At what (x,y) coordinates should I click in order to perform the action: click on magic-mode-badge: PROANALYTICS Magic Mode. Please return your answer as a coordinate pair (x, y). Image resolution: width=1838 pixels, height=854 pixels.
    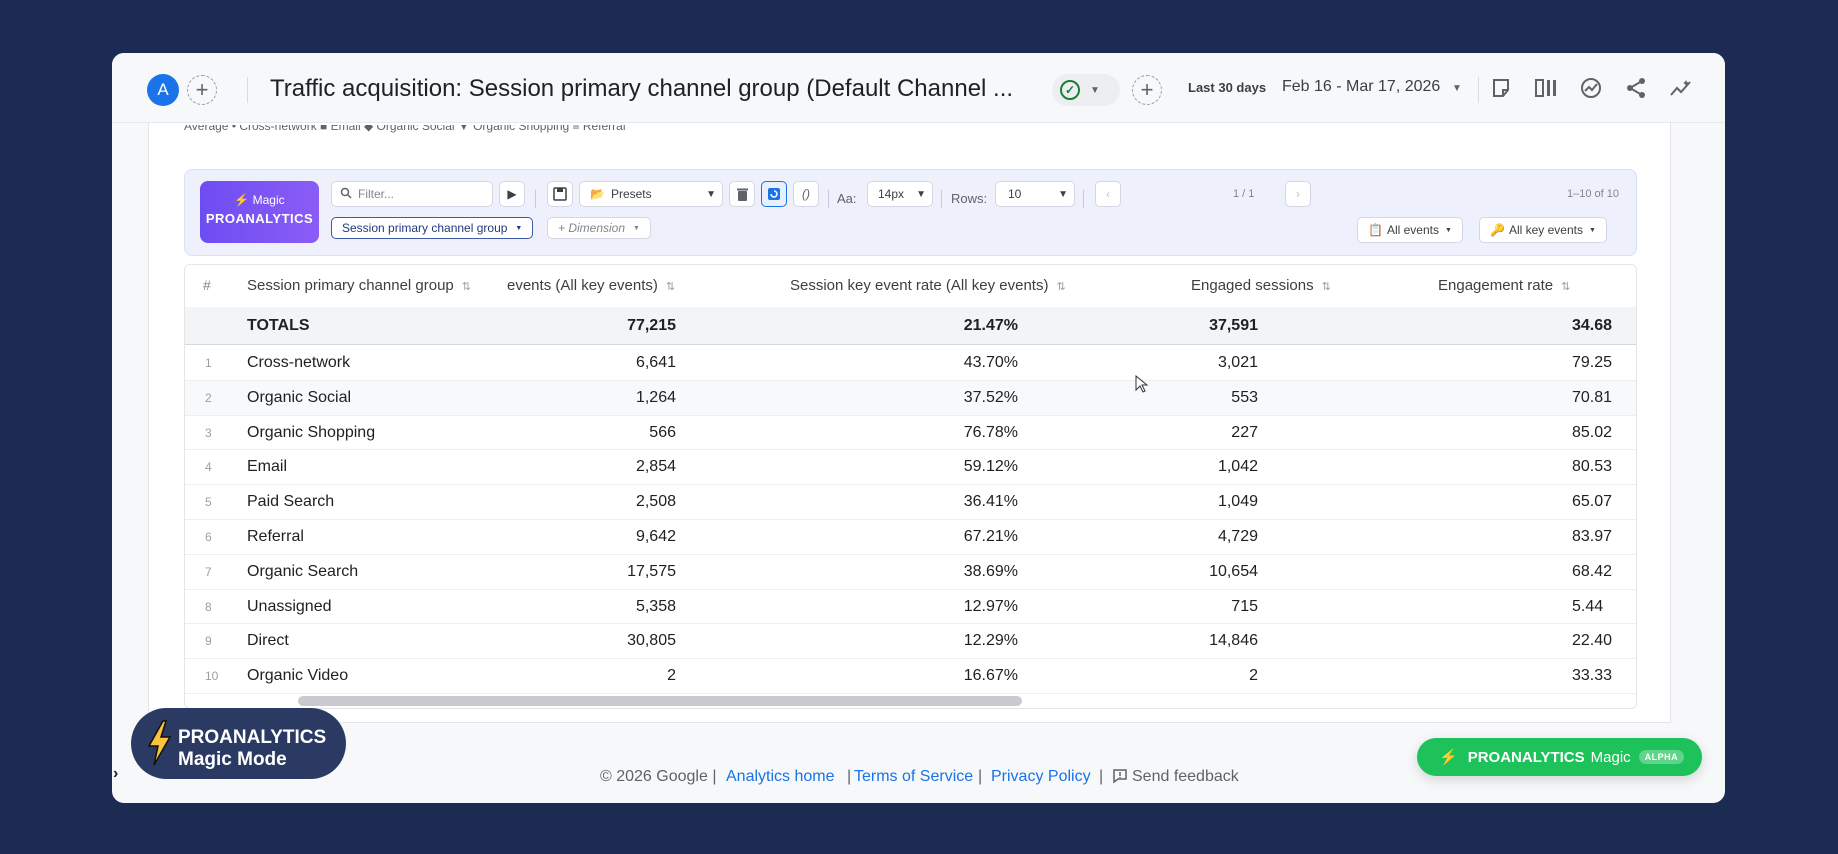
    Looking at the image, I should click on (238, 743).